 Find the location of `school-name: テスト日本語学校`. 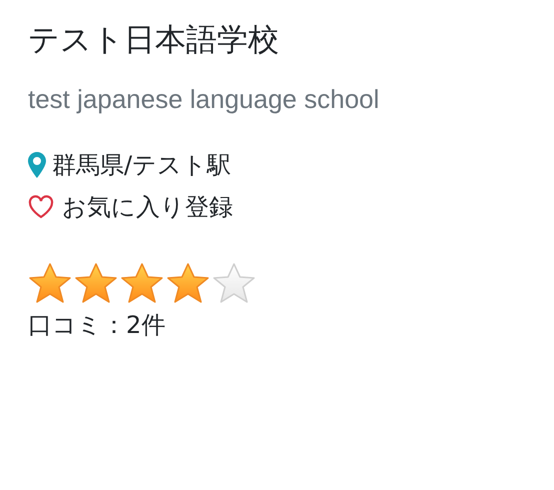

school-name: テスト日本語学校 is located at coordinates (153, 40).